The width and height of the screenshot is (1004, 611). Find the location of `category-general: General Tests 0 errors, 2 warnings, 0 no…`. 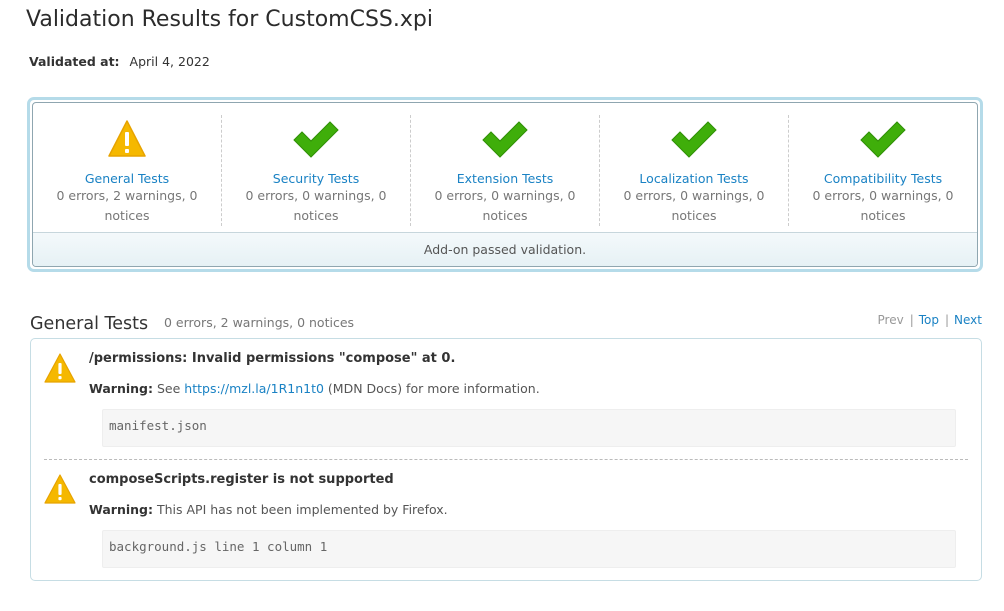

category-general: General Tests 0 errors, 2 warnings, 0 no… is located at coordinates (127, 170).